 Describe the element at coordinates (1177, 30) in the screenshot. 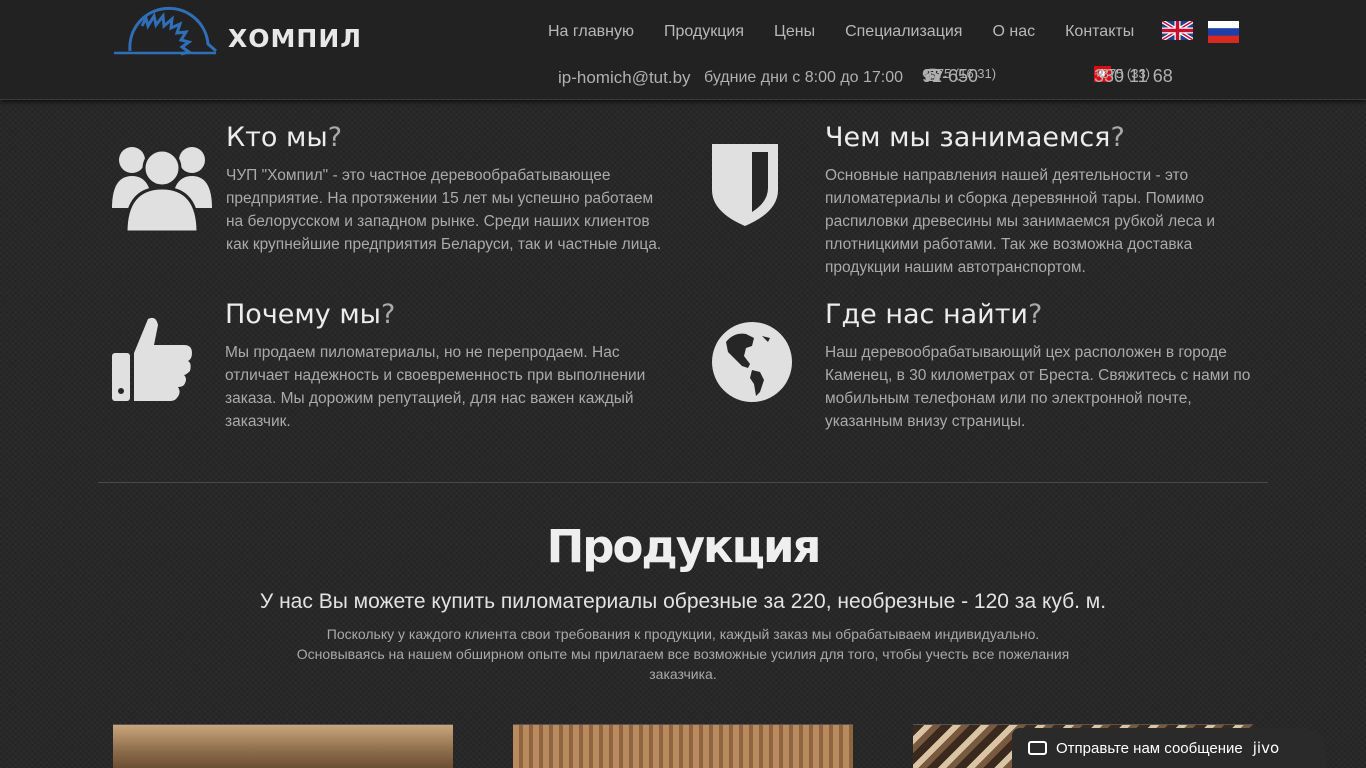

I see `flag-uk-icon` at that location.